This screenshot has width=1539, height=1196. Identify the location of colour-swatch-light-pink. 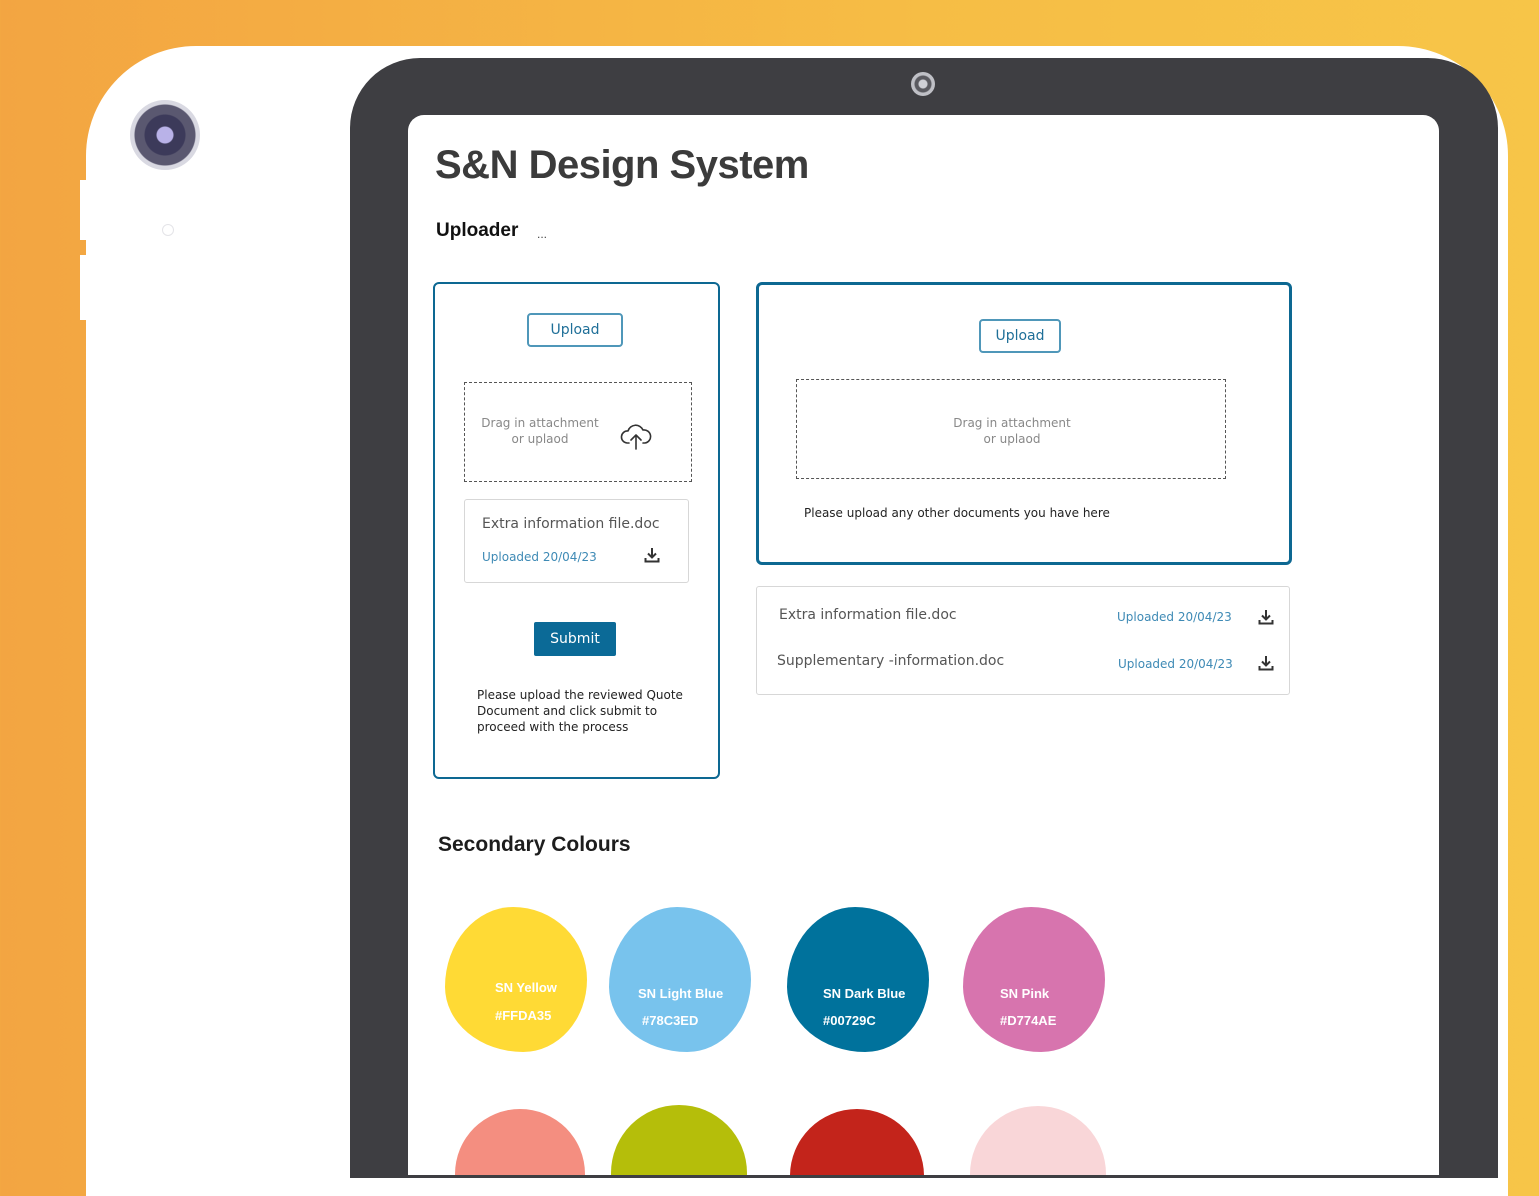
(1038, 1140).